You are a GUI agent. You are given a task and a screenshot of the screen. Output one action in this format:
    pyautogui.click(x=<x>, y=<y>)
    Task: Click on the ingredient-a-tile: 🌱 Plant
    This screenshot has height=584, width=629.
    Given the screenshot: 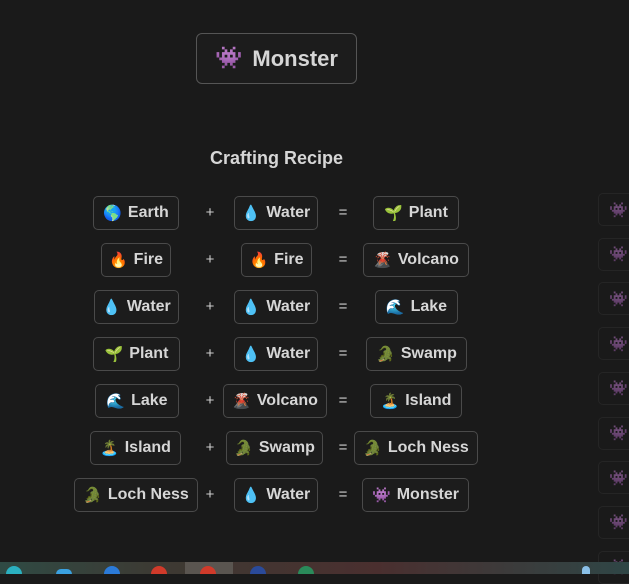 What is the action you would take?
    pyautogui.click(x=136, y=354)
    